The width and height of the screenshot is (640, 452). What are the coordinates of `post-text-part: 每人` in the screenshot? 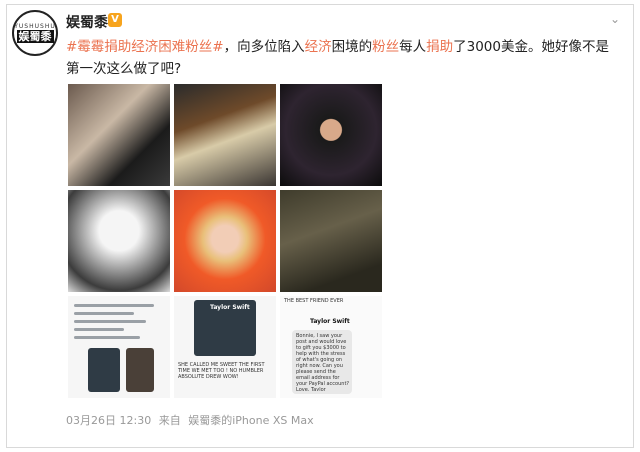 It's located at (413, 47).